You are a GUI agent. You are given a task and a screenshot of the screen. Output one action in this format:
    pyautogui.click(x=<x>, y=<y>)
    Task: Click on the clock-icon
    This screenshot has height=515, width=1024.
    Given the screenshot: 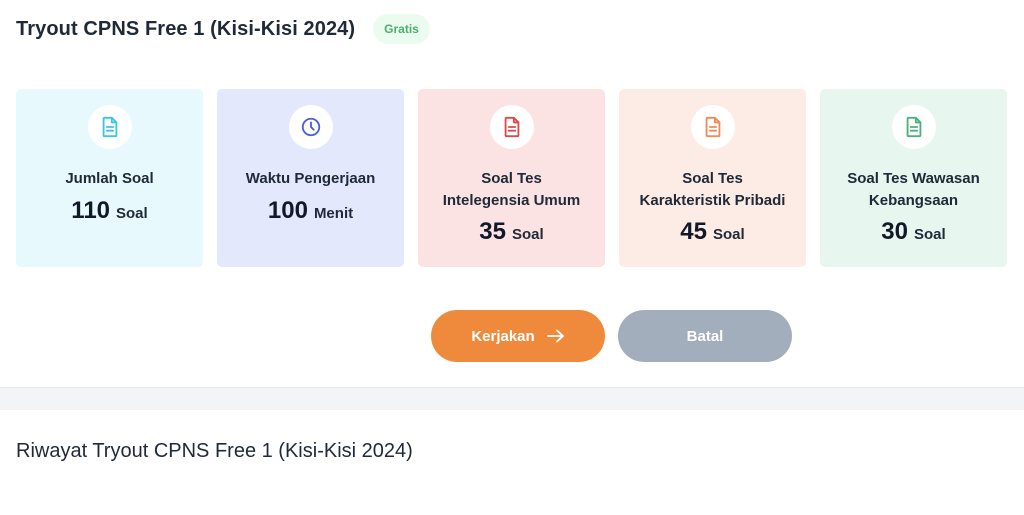 What is the action you would take?
    pyautogui.click(x=310, y=127)
    